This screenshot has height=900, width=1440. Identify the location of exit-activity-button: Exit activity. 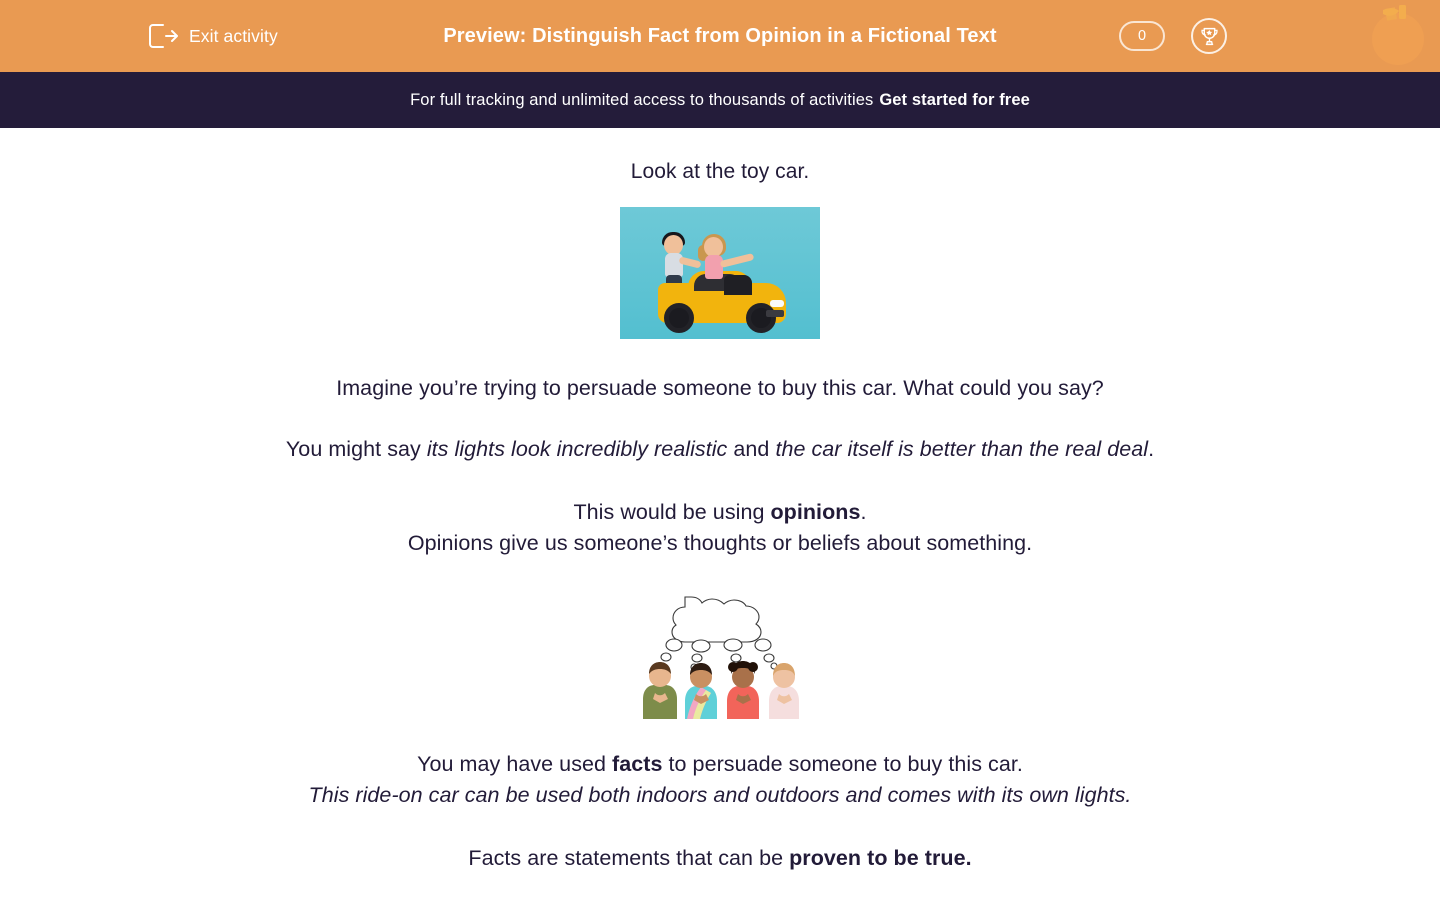
(213, 36).